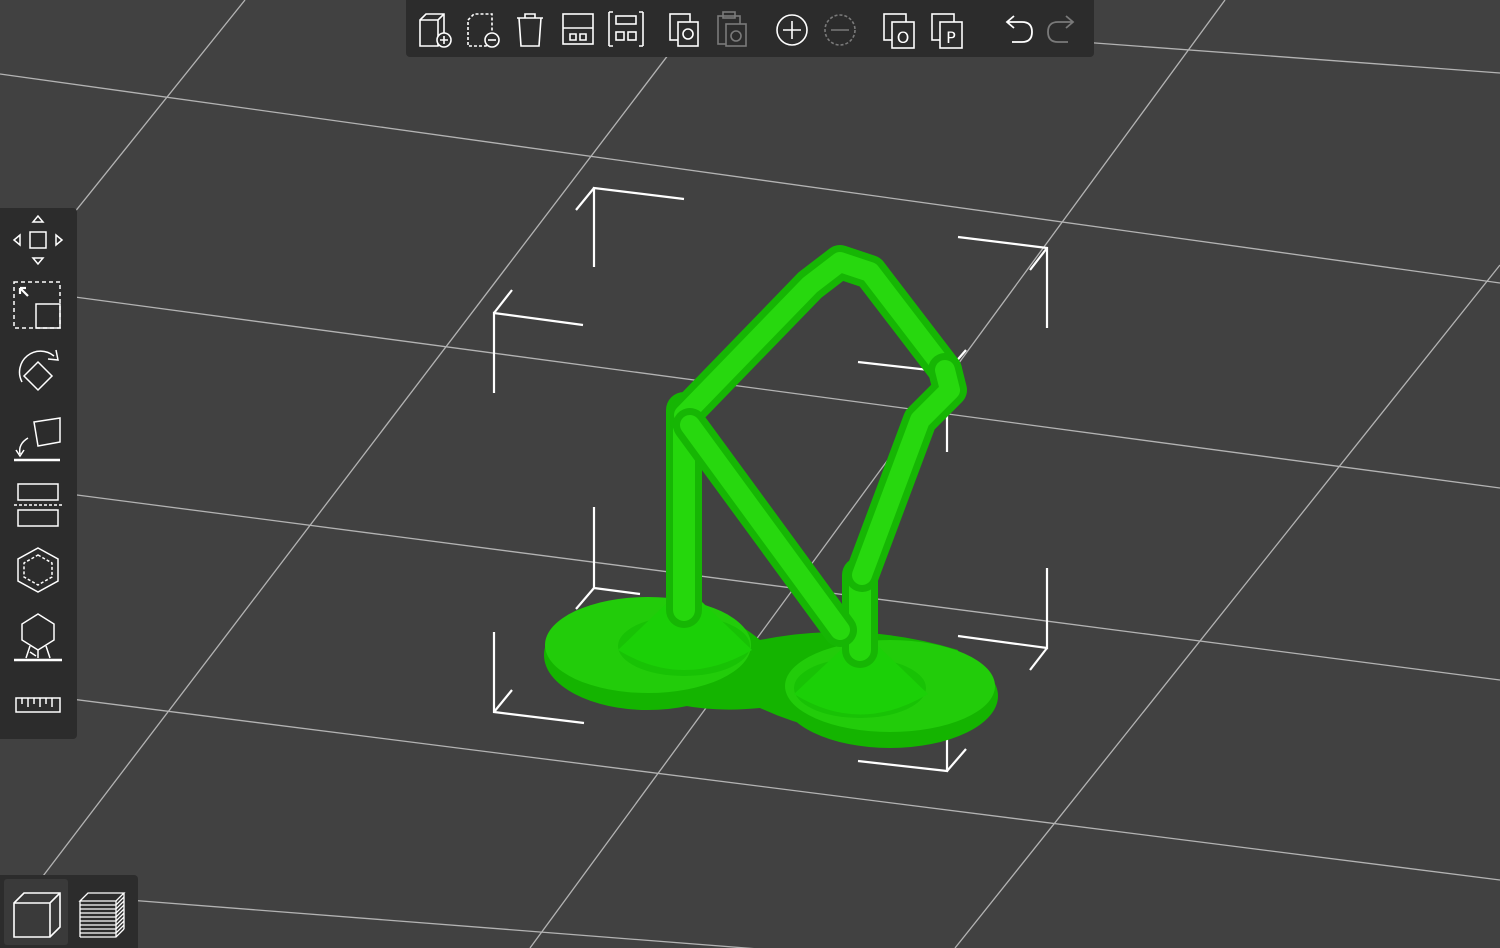 Image resolution: width=1500 pixels, height=948 pixels. I want to click on left-toolbar, so click(38, 473).